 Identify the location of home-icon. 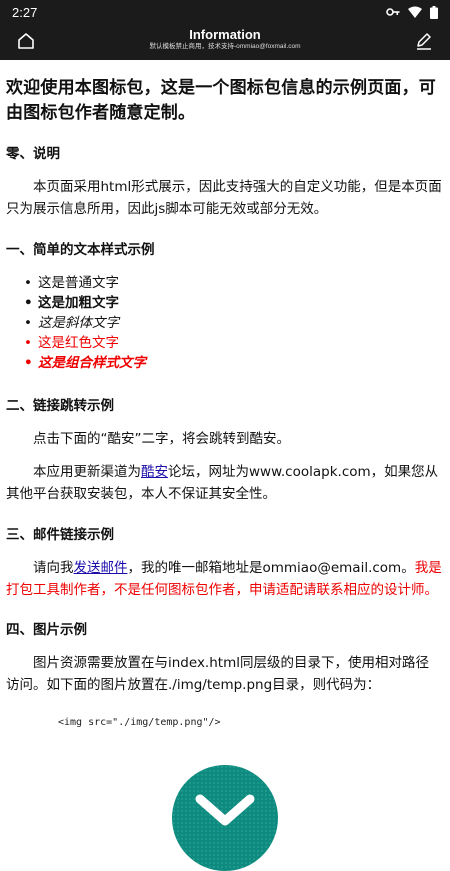
(26, 41).